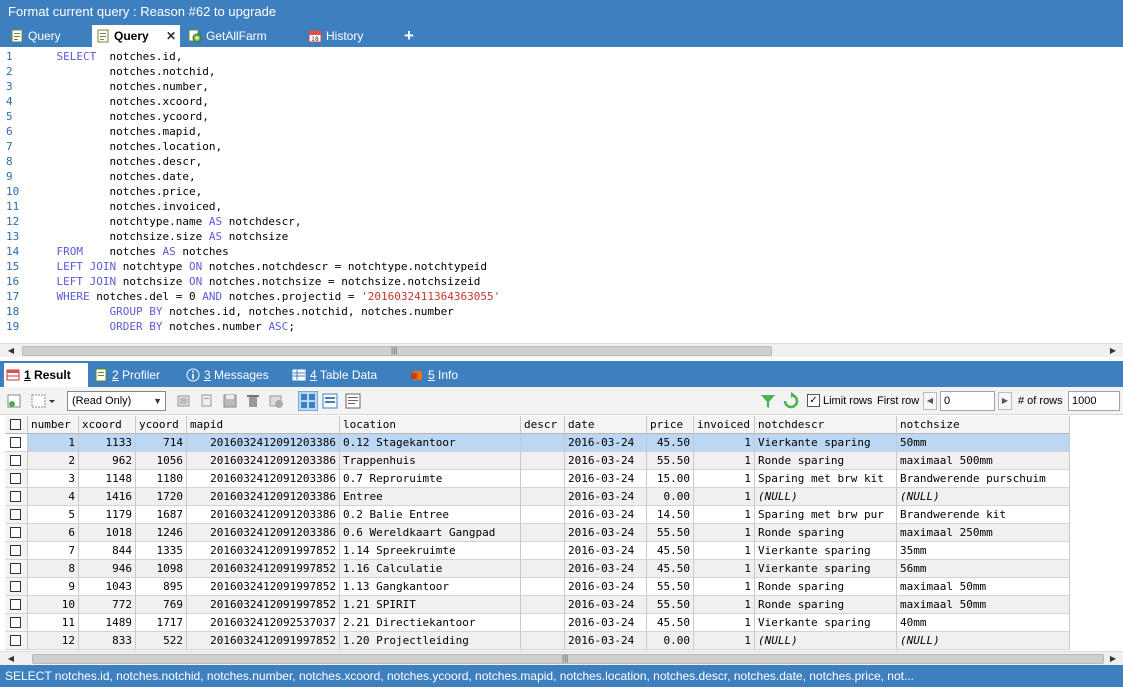  I want to click on cell-location: 0.2 Balie Entree, so click(430, 515).